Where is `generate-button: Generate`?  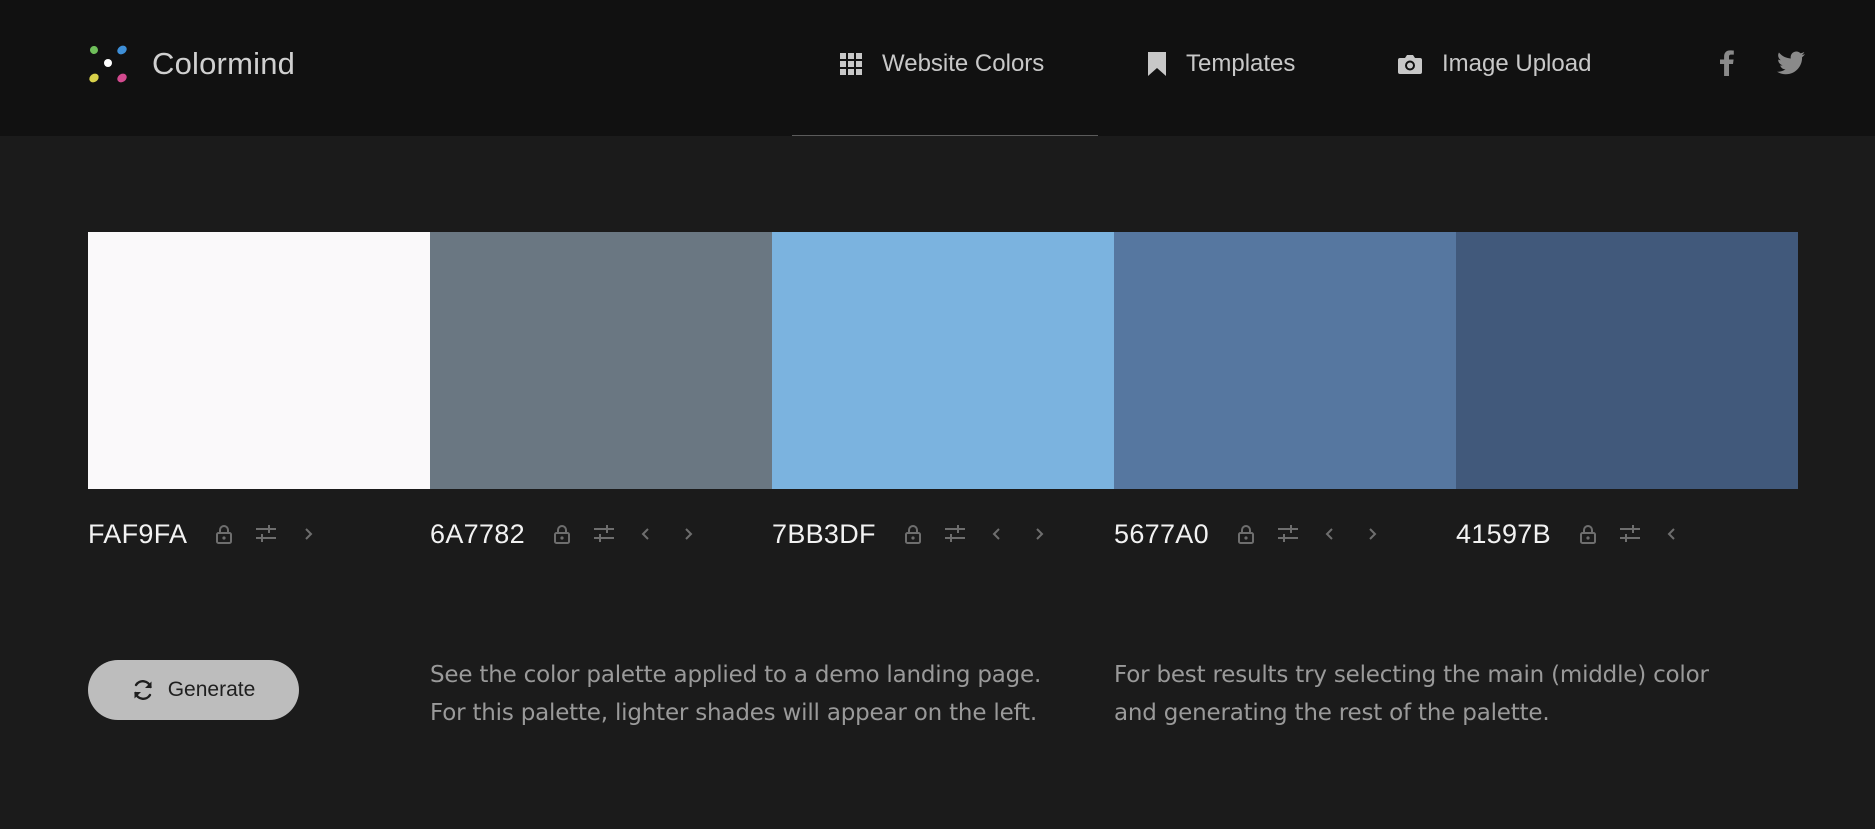
generate-button: Generate is located at coordinates (193, 690).